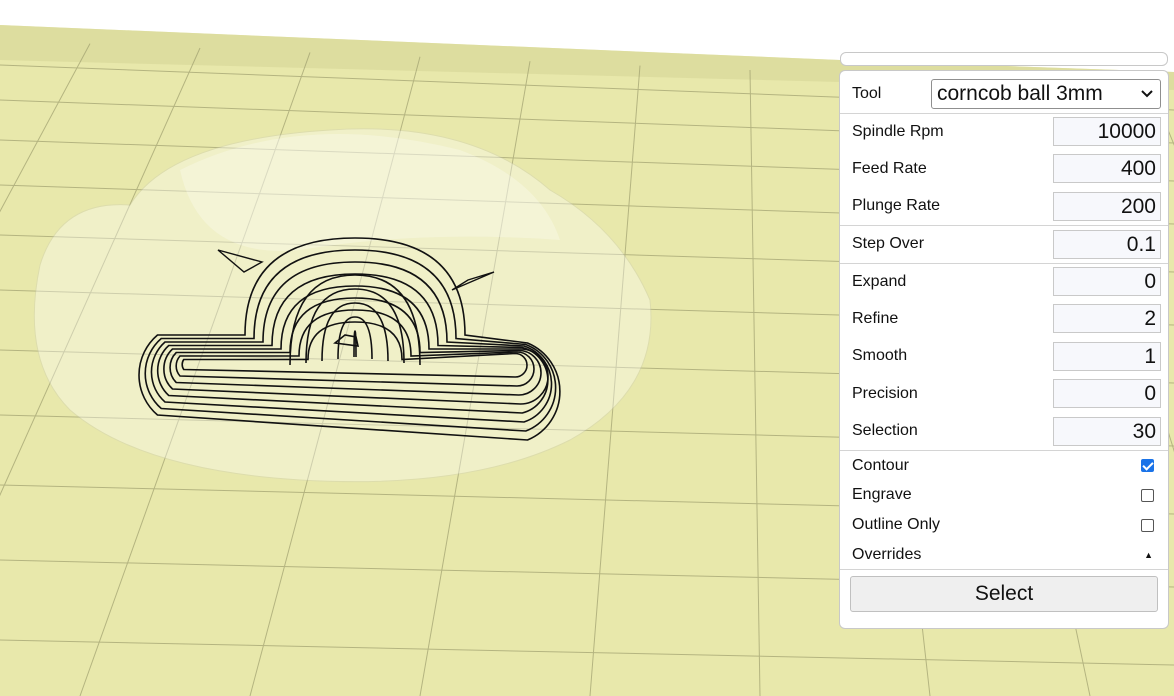 The image size is (1174, 696). I want to click on overrides-toggle: Overrides ▲, so click(1004, 555).